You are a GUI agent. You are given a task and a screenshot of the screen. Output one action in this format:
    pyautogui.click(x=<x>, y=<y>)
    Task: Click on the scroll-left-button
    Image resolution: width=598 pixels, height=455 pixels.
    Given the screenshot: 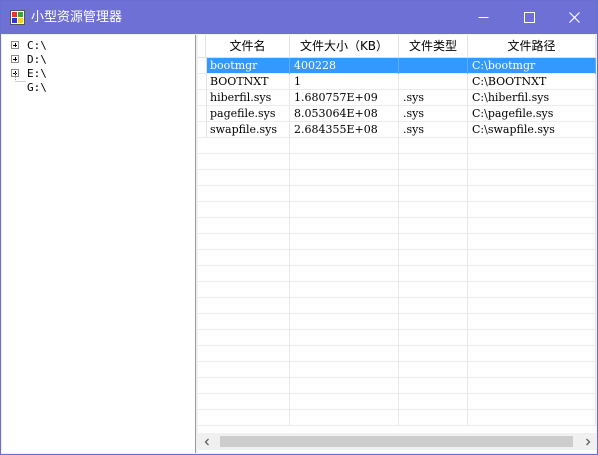 What is the action you would take?
    pyautogui.click(x=206, y=441)
    